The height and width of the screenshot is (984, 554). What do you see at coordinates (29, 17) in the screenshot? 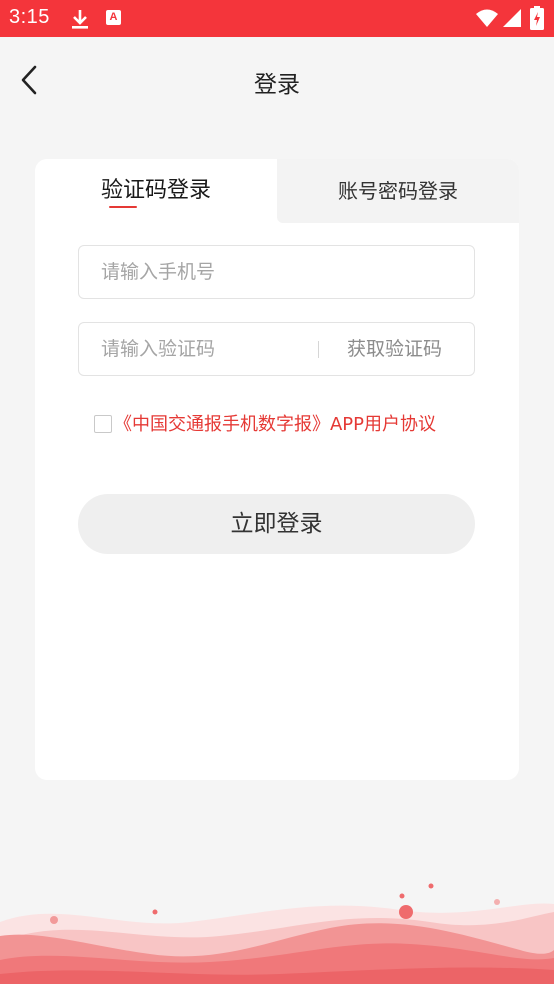
I see `status-time: 3:15` at bounding box center [29, 17].